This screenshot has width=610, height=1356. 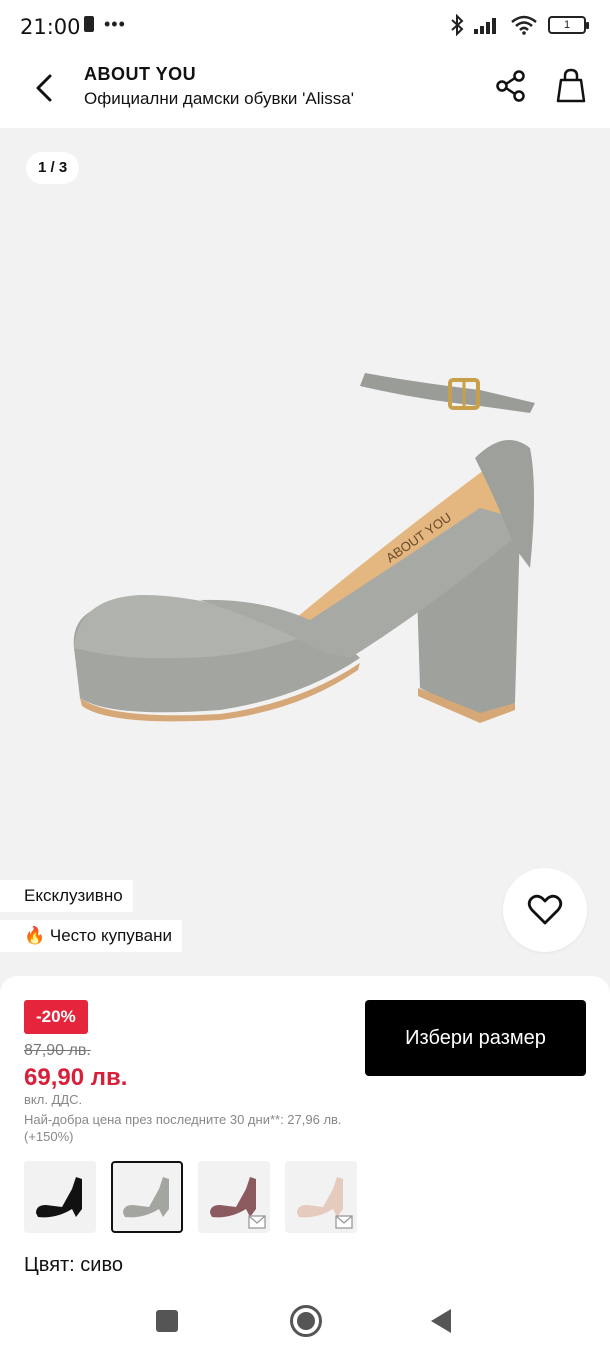 What do you see at coordinates (475, 1038) in the screenshot?
I see `select-size-button: Избери размер` at bounding box center [475, 1038].